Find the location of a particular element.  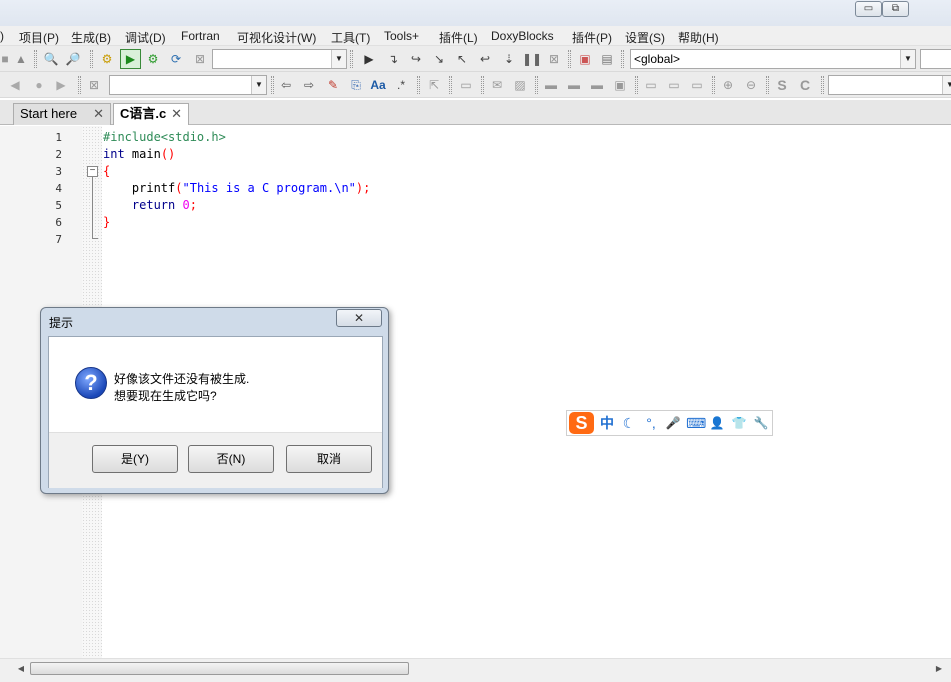

menu-item-visual-design: 可视化设计(W) is located at coordinates (276, 37).